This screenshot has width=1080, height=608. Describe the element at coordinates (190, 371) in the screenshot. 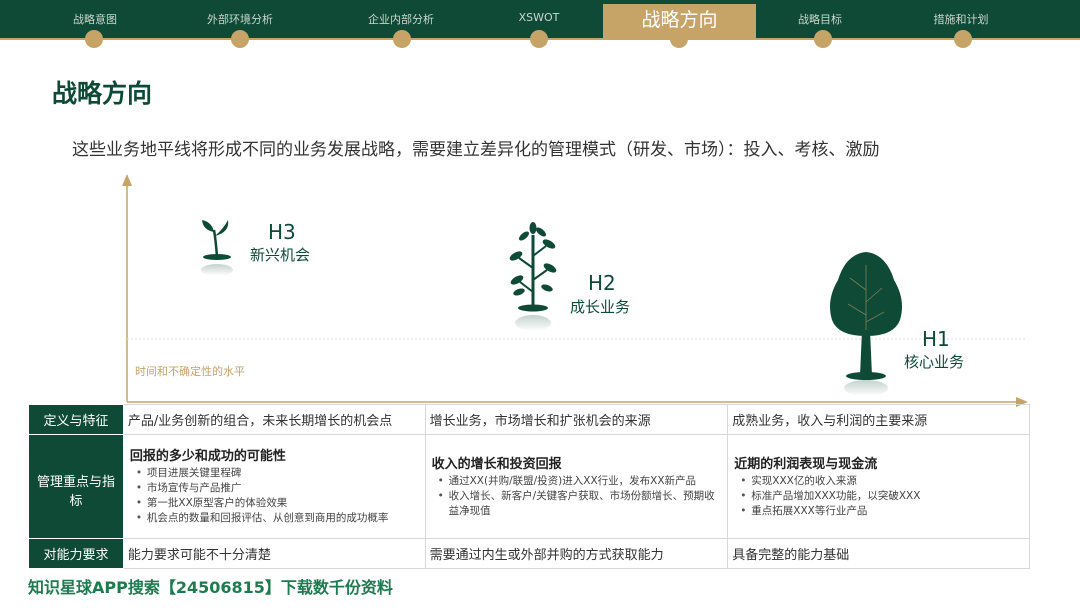

I see `axis-note: 时间和不确定性的水平` at that location.